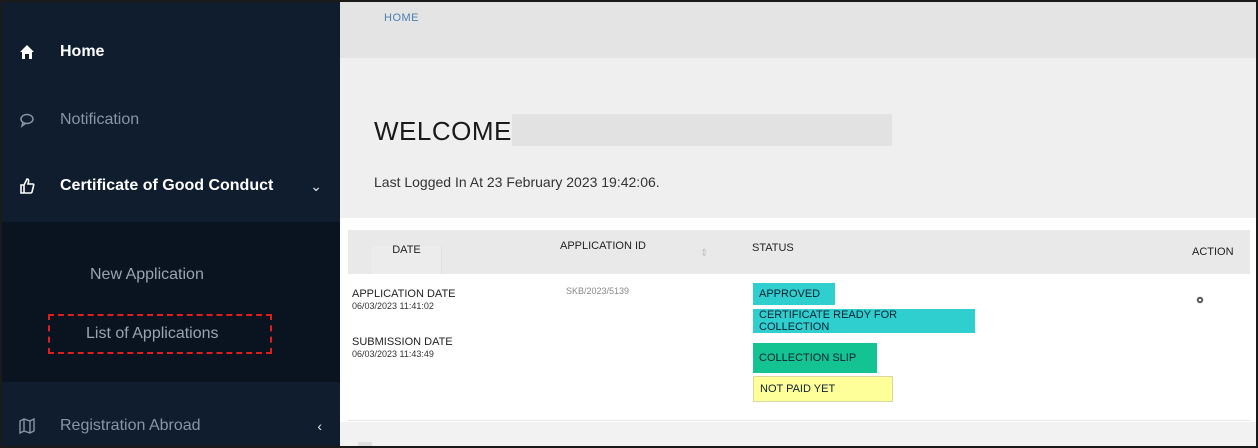  Describe the element at coordinates (167, 185) in the screenshot. I see `sidebar-item-label: Certificate of Good Conduct` at that location.